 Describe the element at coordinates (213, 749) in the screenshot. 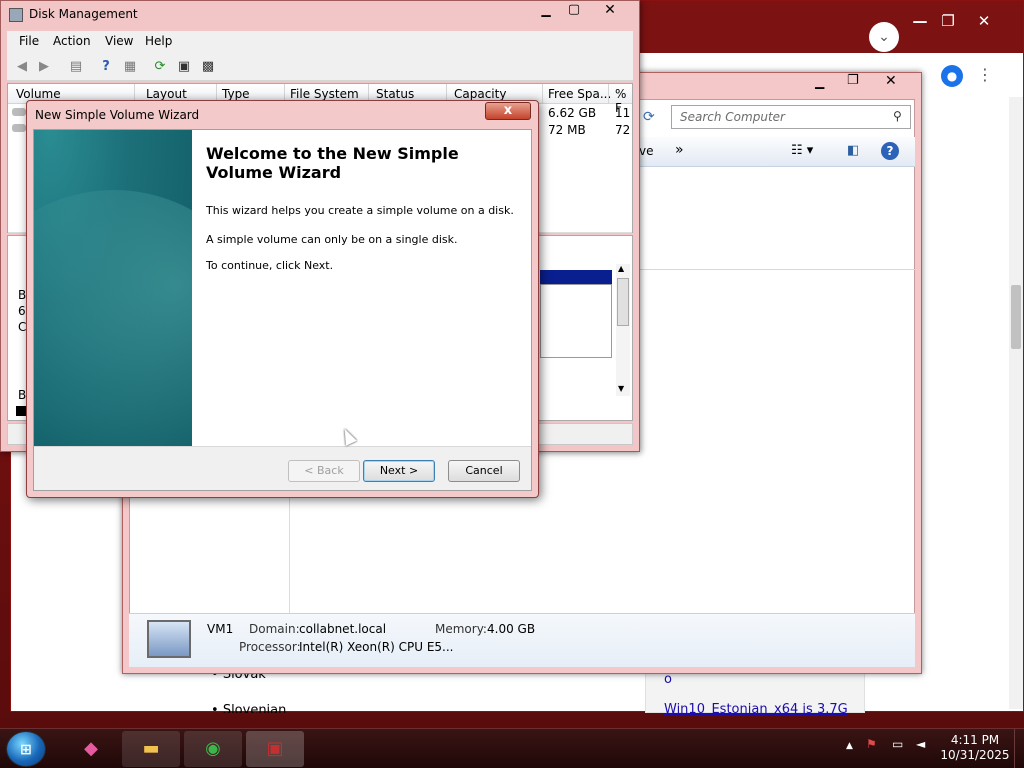

I see `browser-icon: ◉` at that location.